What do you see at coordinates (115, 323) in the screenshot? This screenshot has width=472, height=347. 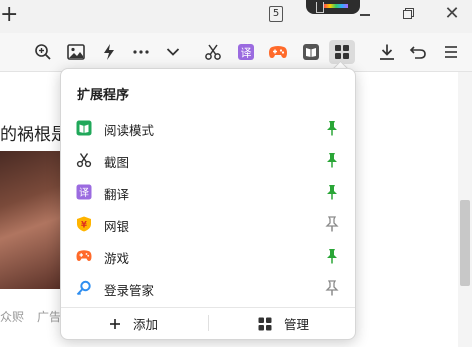 I see `plus-icon` at bounding box center [115, 323].